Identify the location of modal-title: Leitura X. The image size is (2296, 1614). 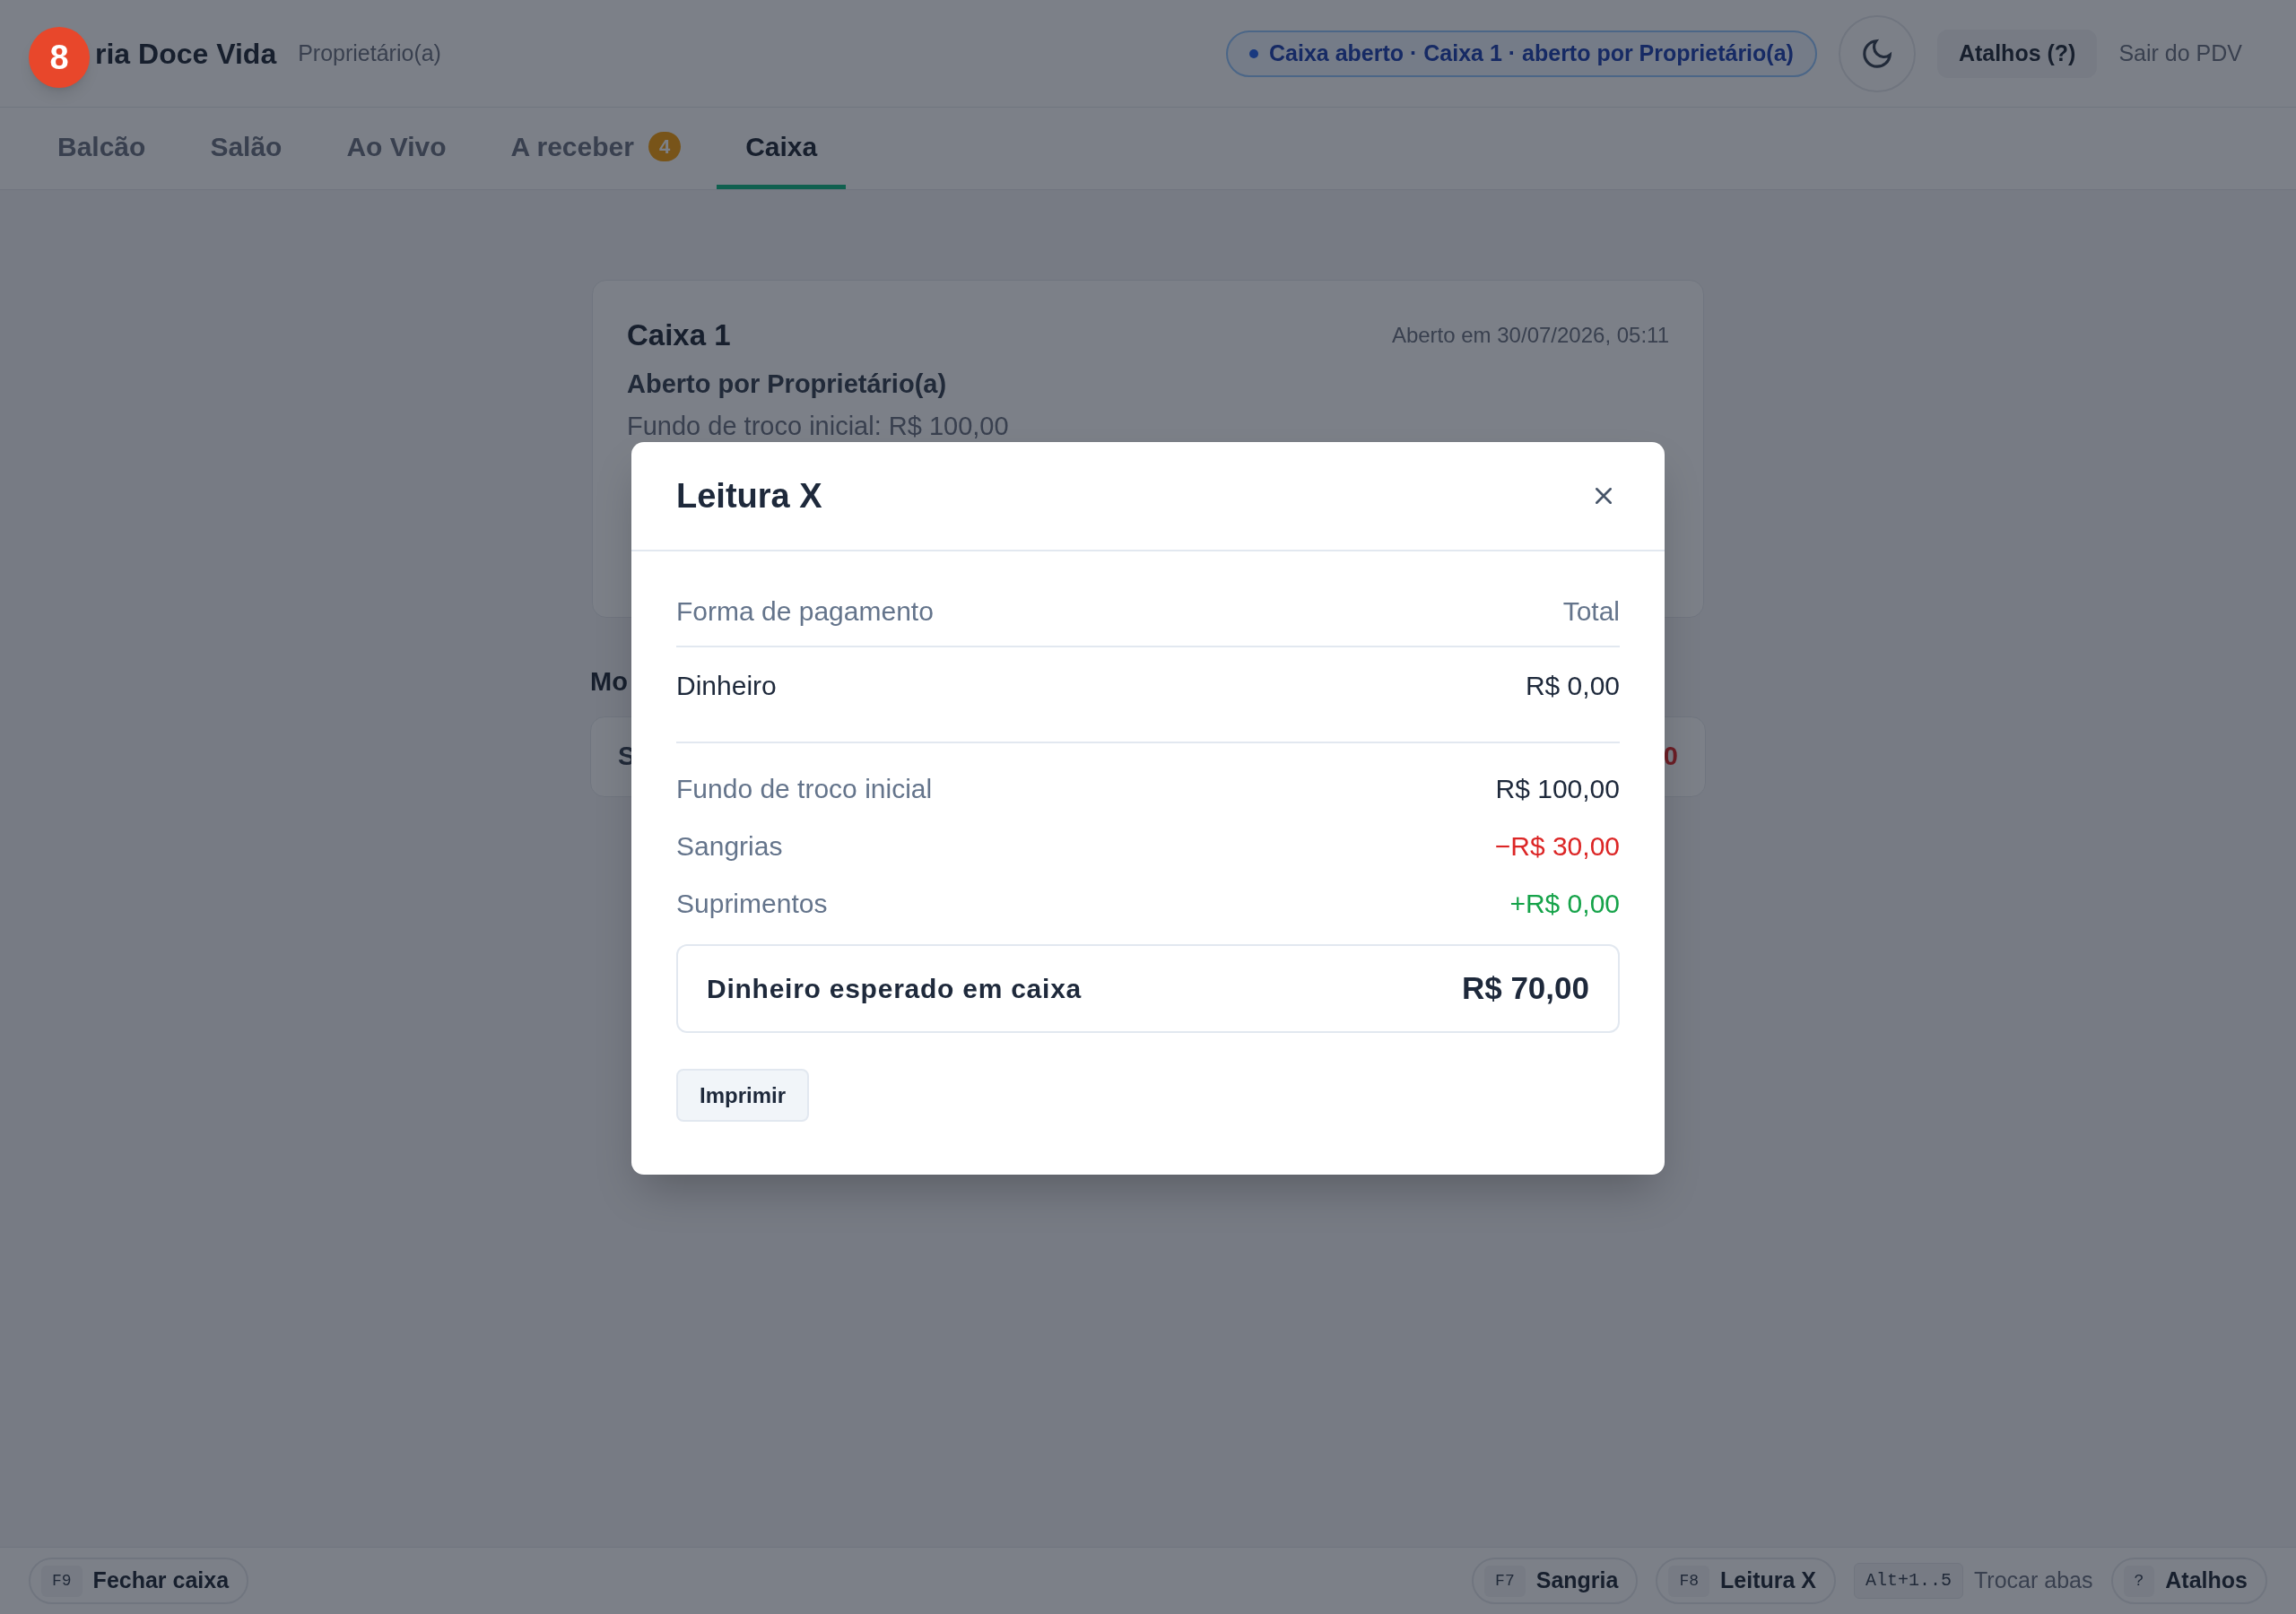
(749, 495).